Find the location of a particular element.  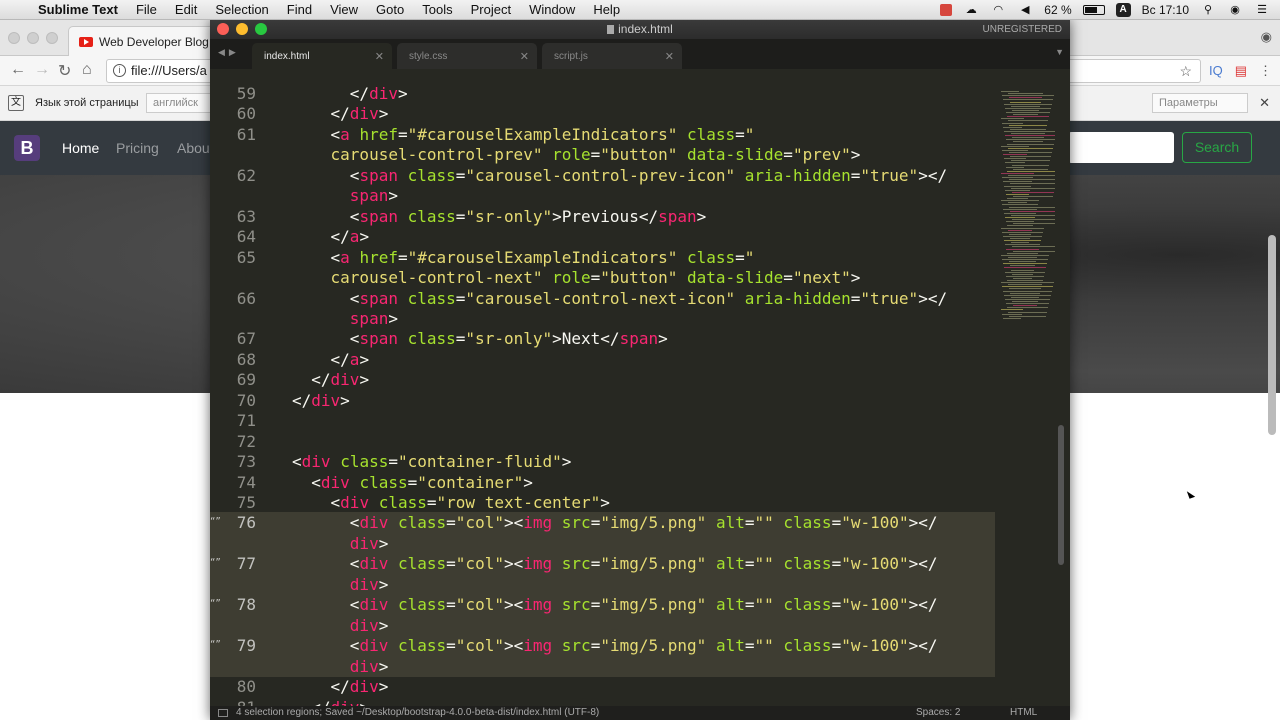

volume-icon: ◀ is located at coordinates (1025, 10).